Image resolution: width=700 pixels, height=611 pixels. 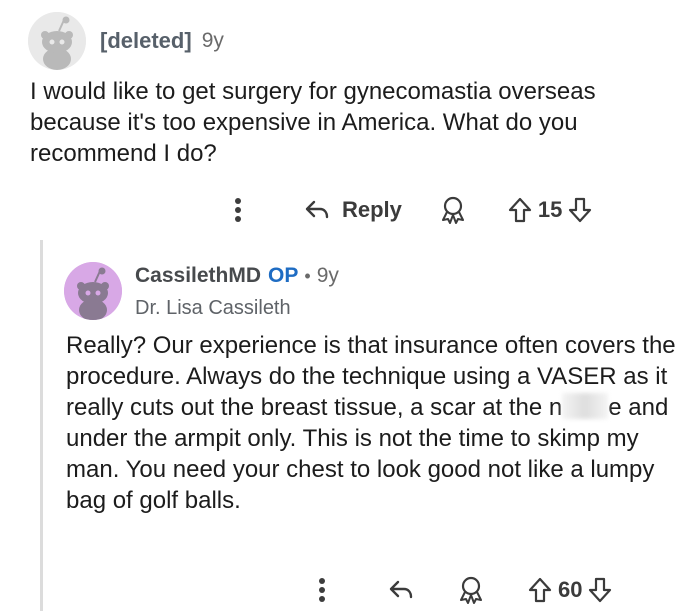 I want to click on op-badge: OP, so click(x=283, y=275).